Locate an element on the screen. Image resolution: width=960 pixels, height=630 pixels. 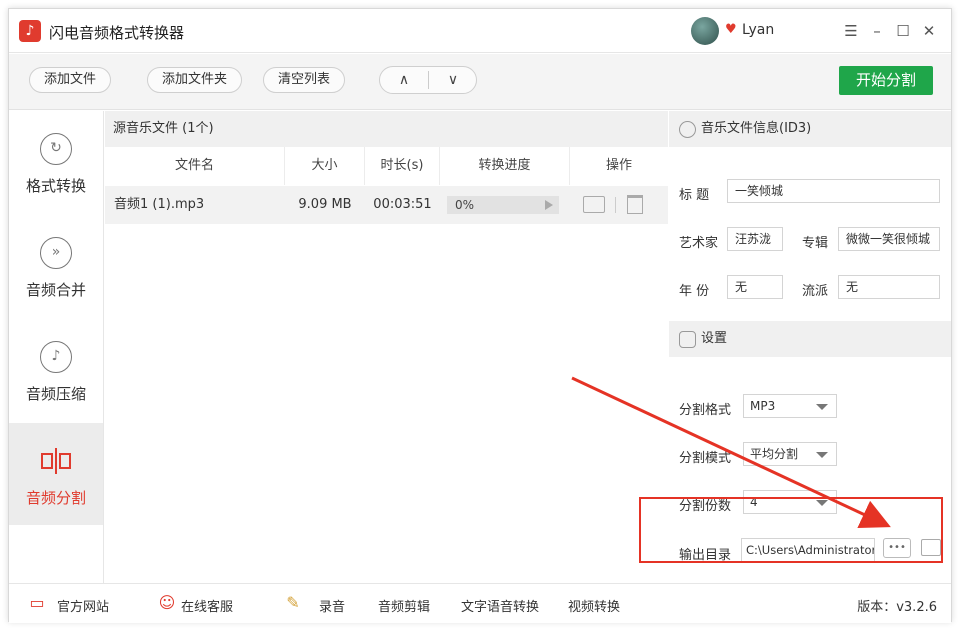
version-label: 版本：v3.2.6 is located at coordinates (897, 607).